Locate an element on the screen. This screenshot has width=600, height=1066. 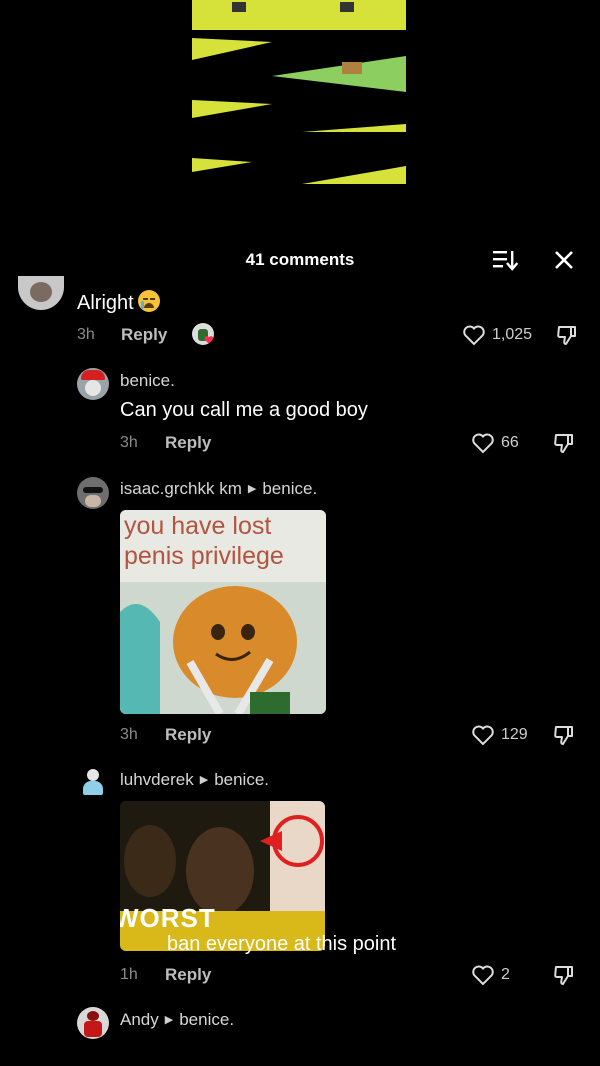
like-button: 2 is located at coordinates (490, 975).